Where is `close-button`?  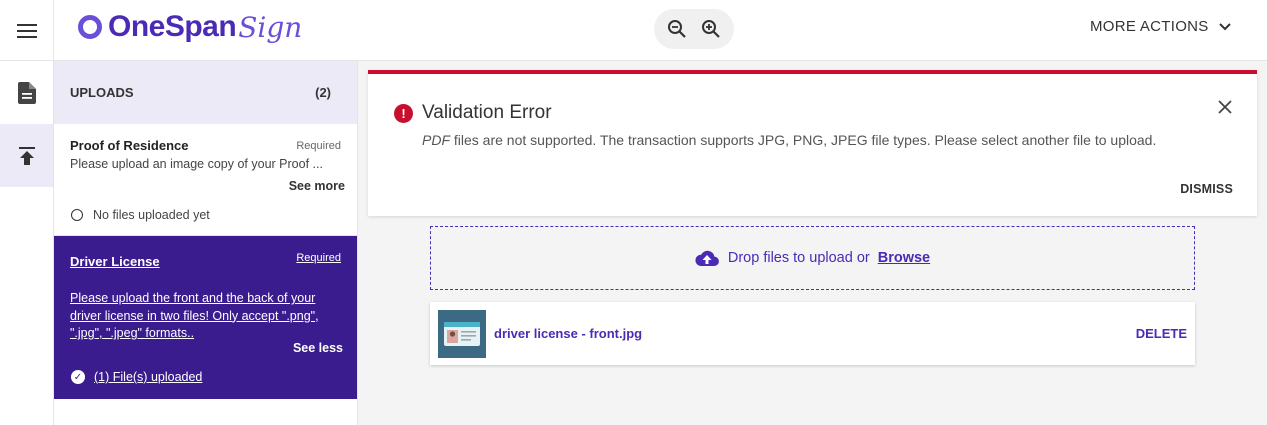
close-button is located at coordinates (1225, 109).